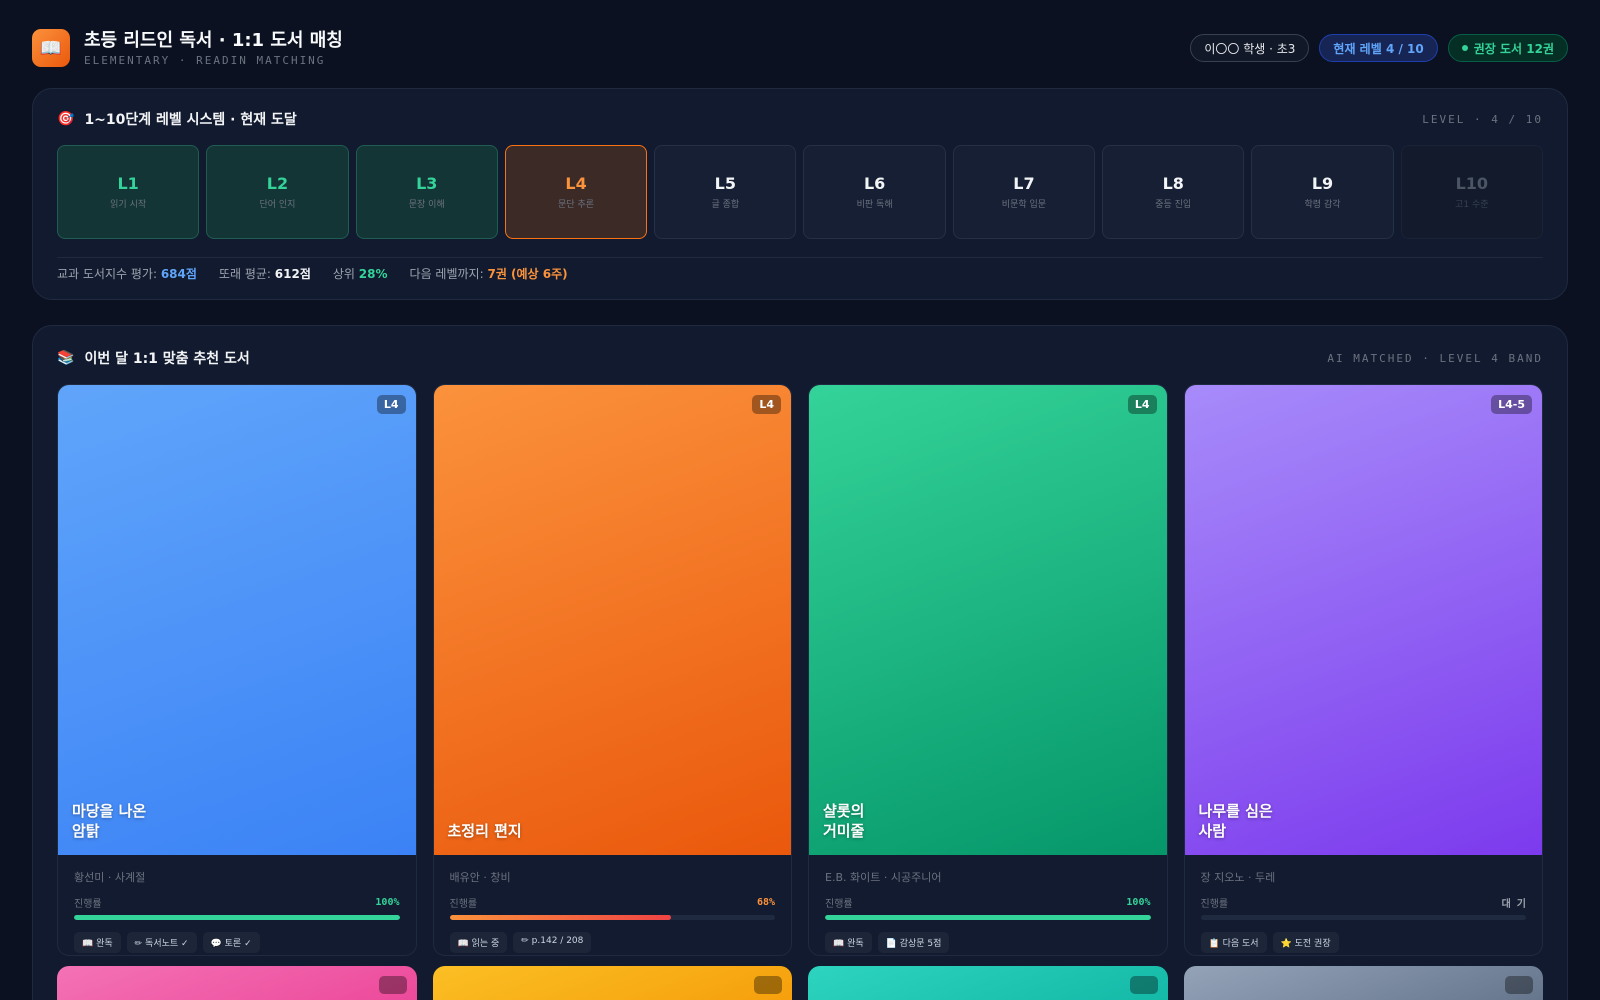 The width and height of the screenshot is (1600, 1000). Describe the element at coordinates (988, 620) in the screenshot. I see `book-cover: L4 샬롯의 거미줄` at that location.